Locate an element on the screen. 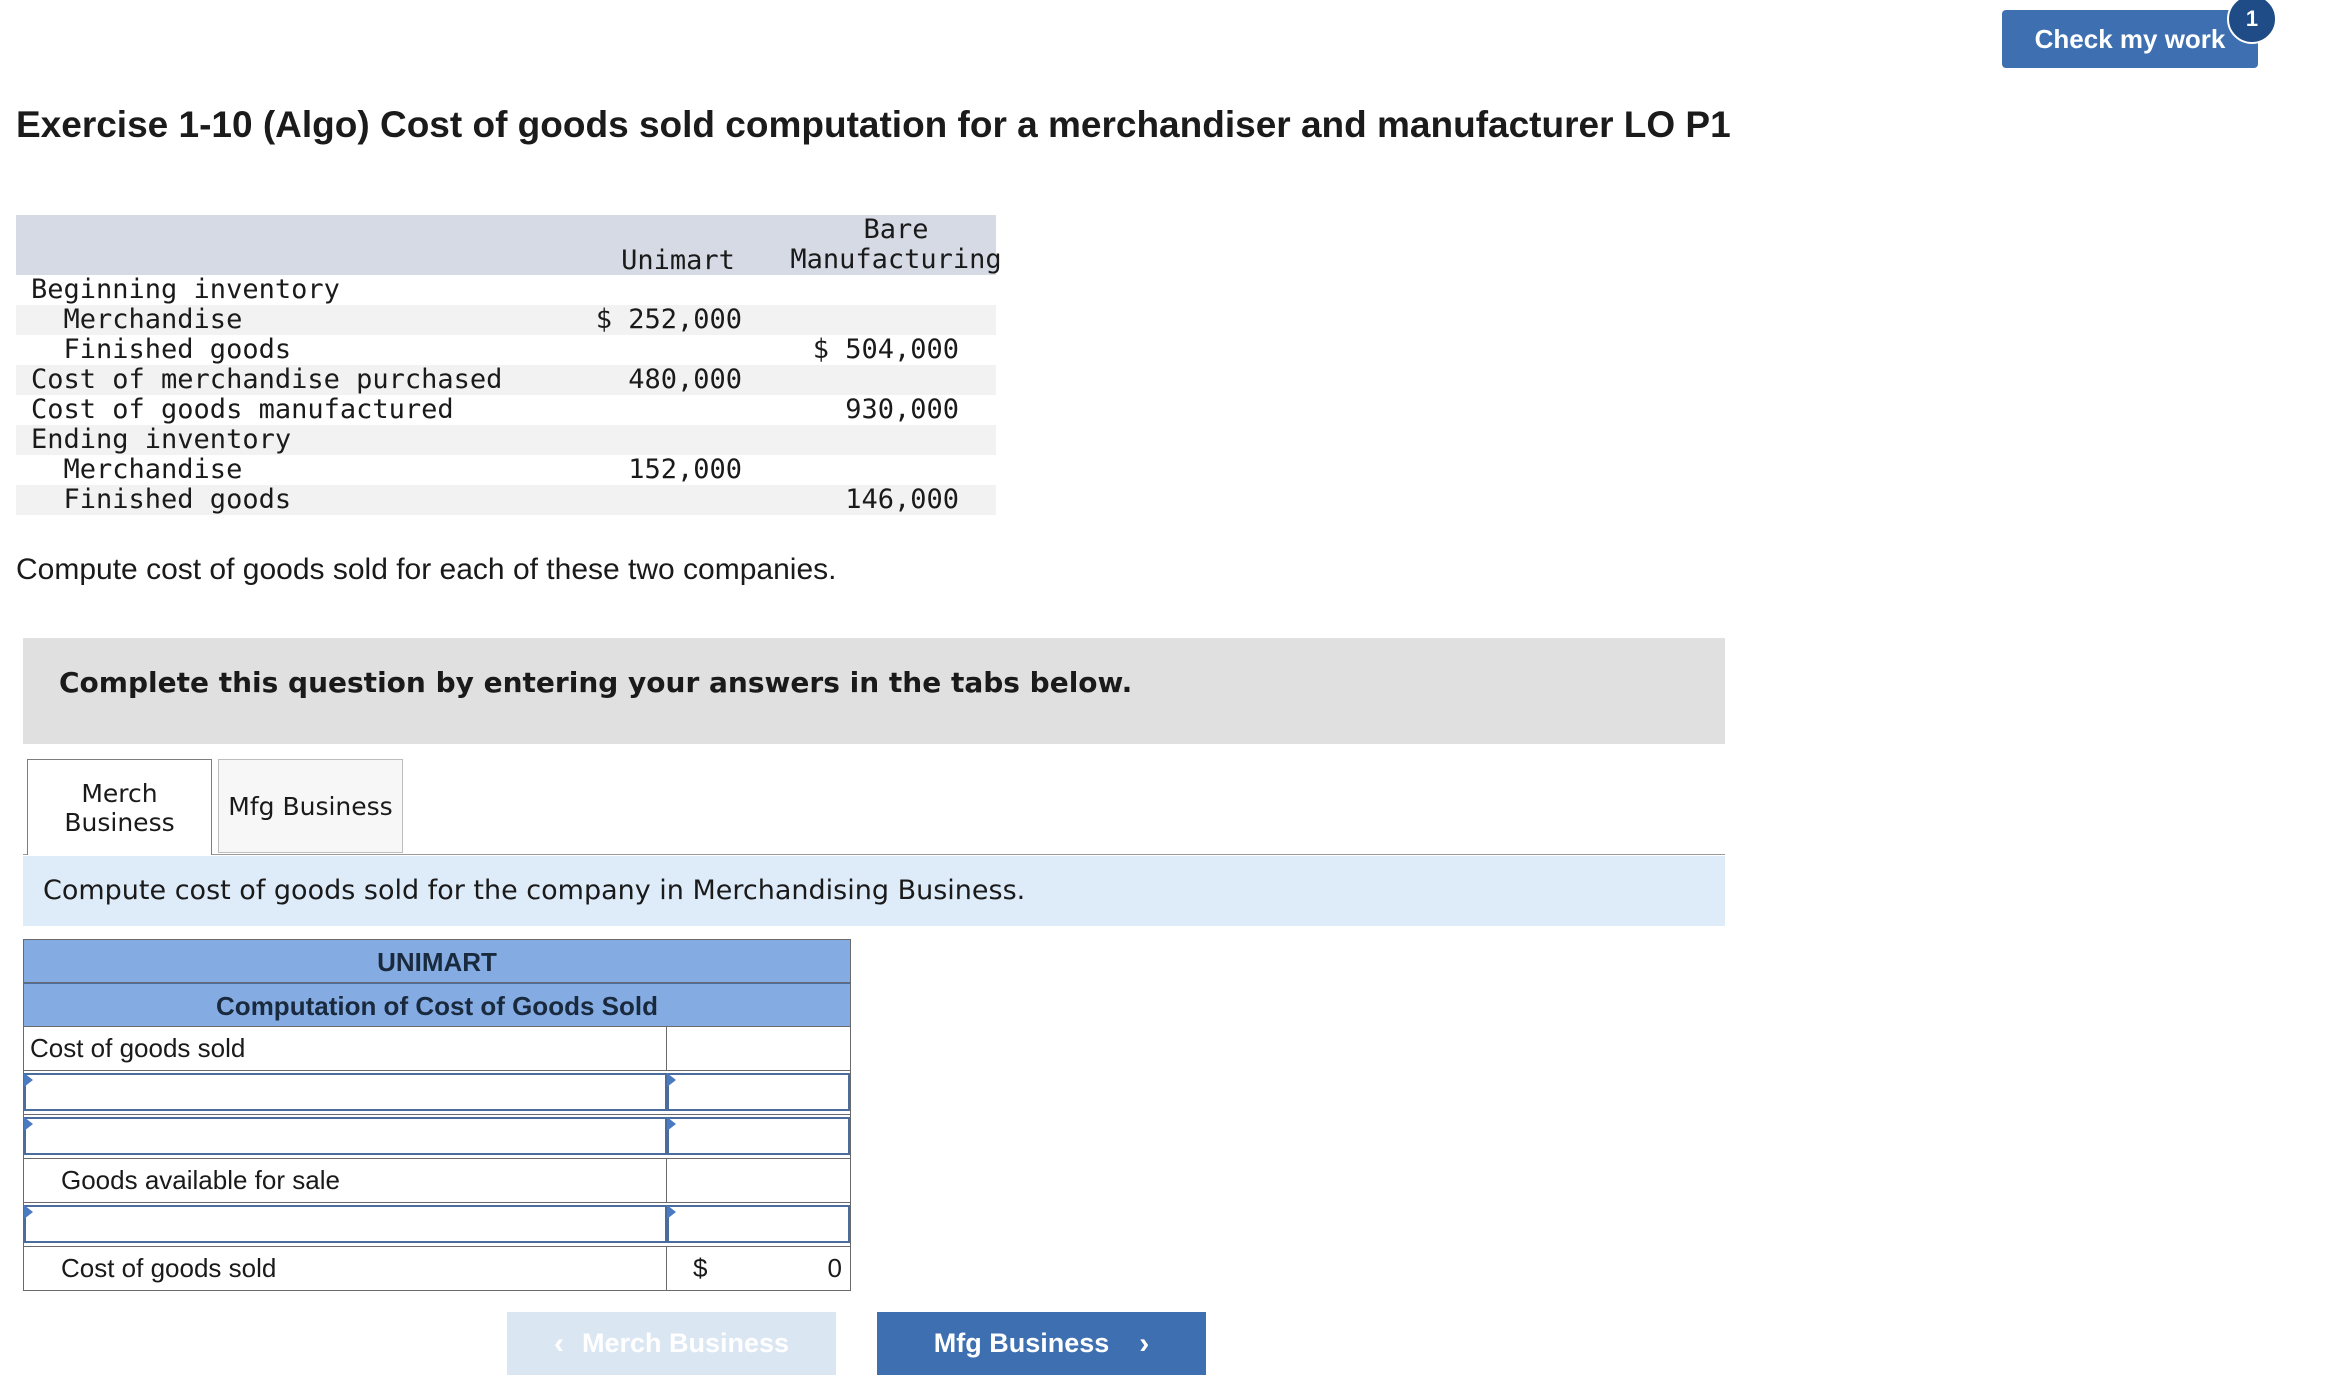 The height and width of the screenshot is (1396, 2352). table-row: Merchandise $ 252,000 is located at coordinates (506, 320).